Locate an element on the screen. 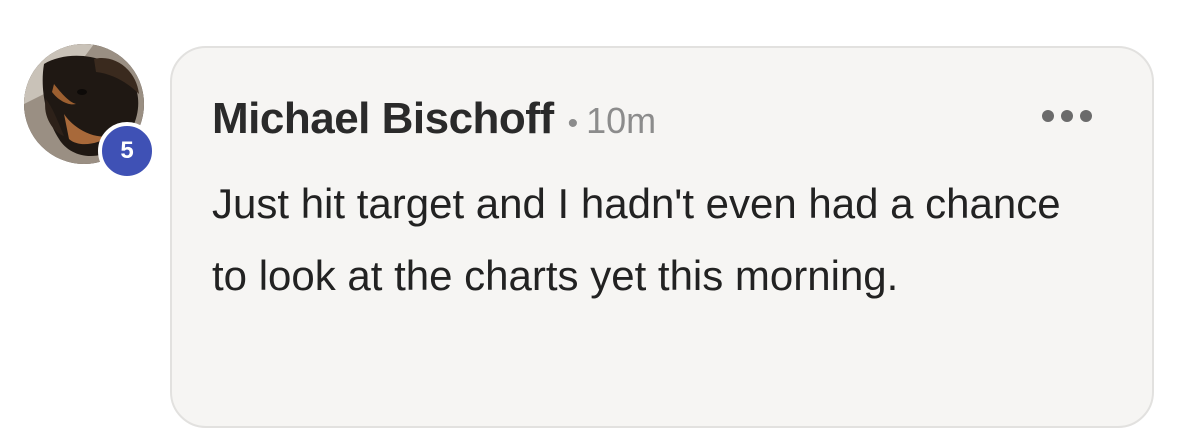 The height and width of the screenshot is (448, 1179). timestamp: 10m is located at coordinates (621, 120).